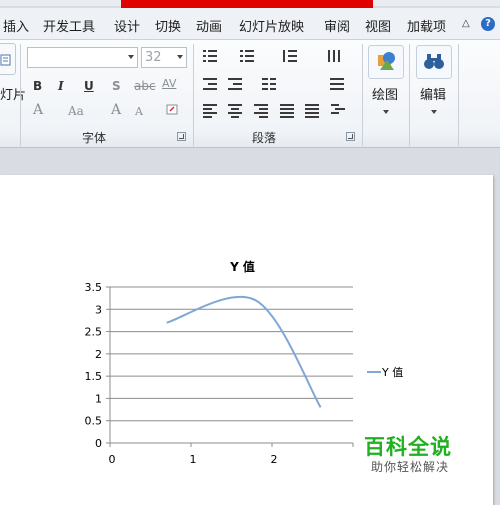 Image resolution: width=500 pixels, height=505 pixels. Describe the element at coordinates (410, 467) in the screenshot. I see `watermark-subtitle: 助你轻松解决` at that location.